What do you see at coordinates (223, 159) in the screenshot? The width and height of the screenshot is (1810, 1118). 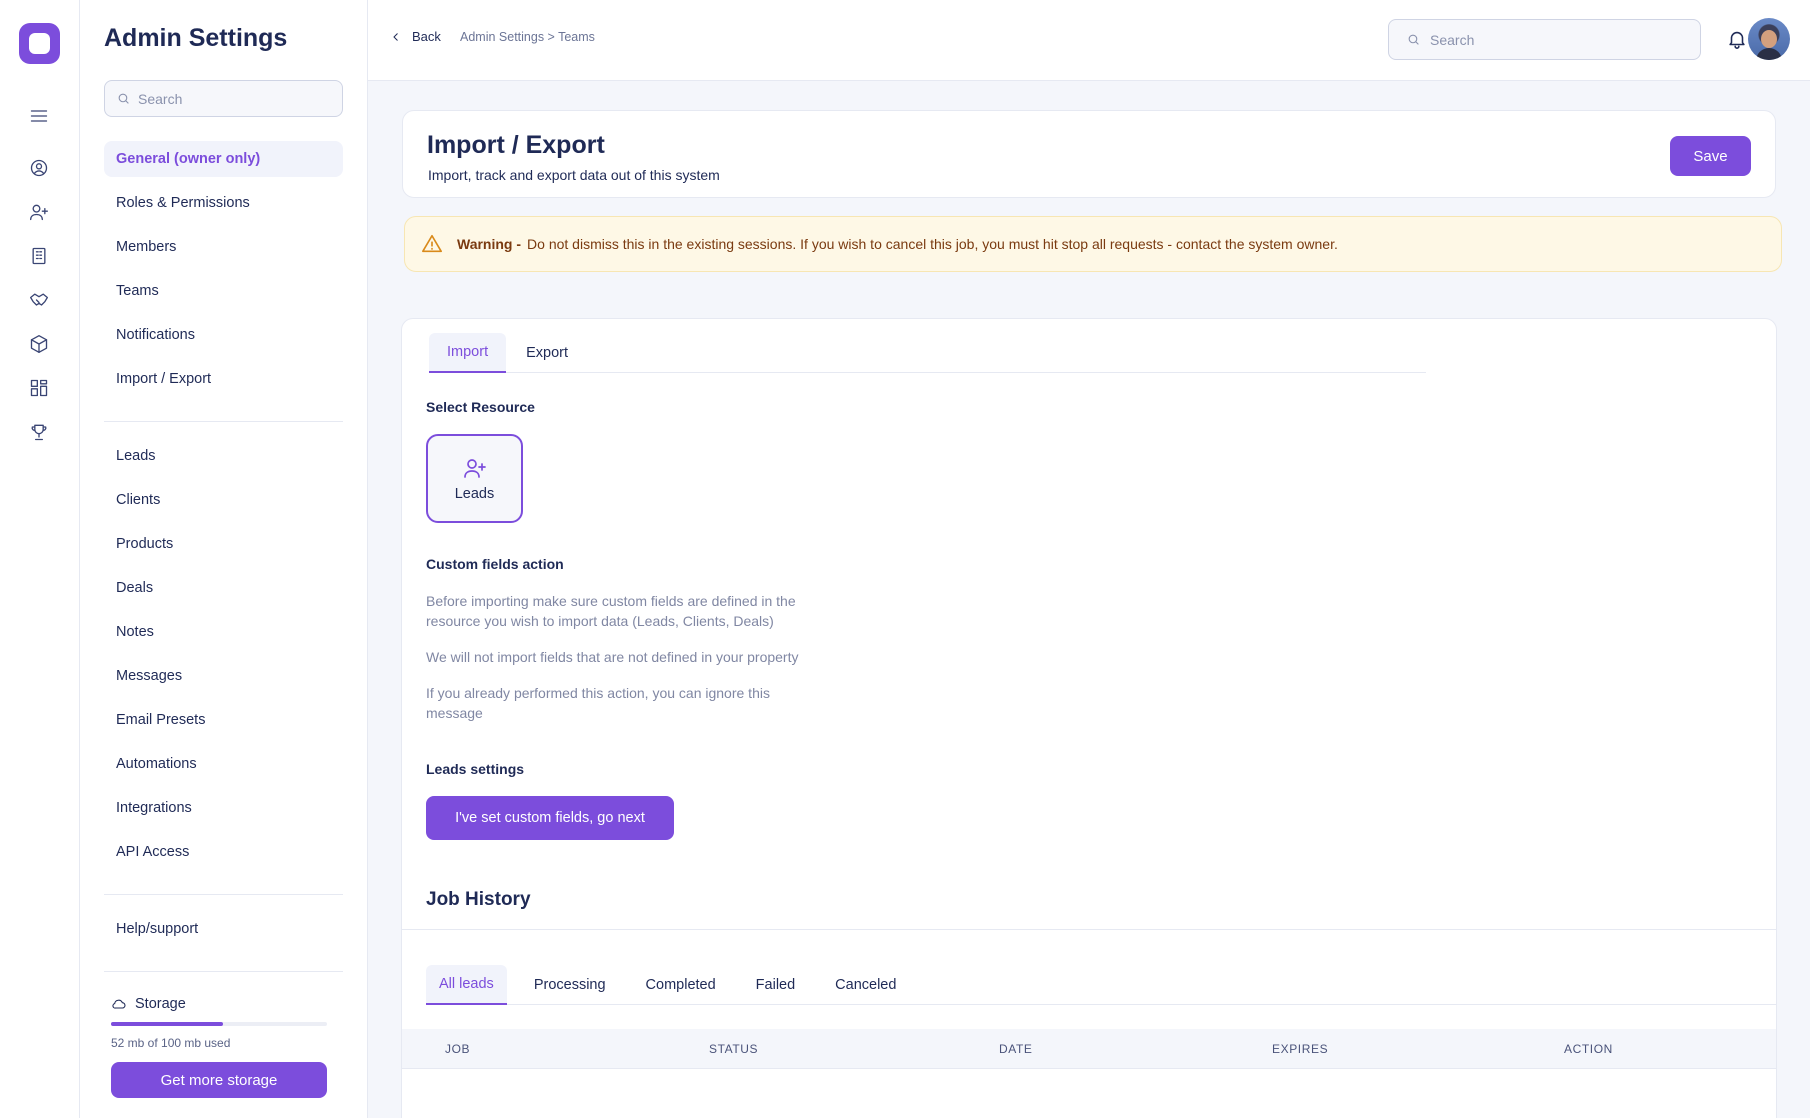 I see `sidebar-item-general: General (owner only)` at bounding box center [223, 159].